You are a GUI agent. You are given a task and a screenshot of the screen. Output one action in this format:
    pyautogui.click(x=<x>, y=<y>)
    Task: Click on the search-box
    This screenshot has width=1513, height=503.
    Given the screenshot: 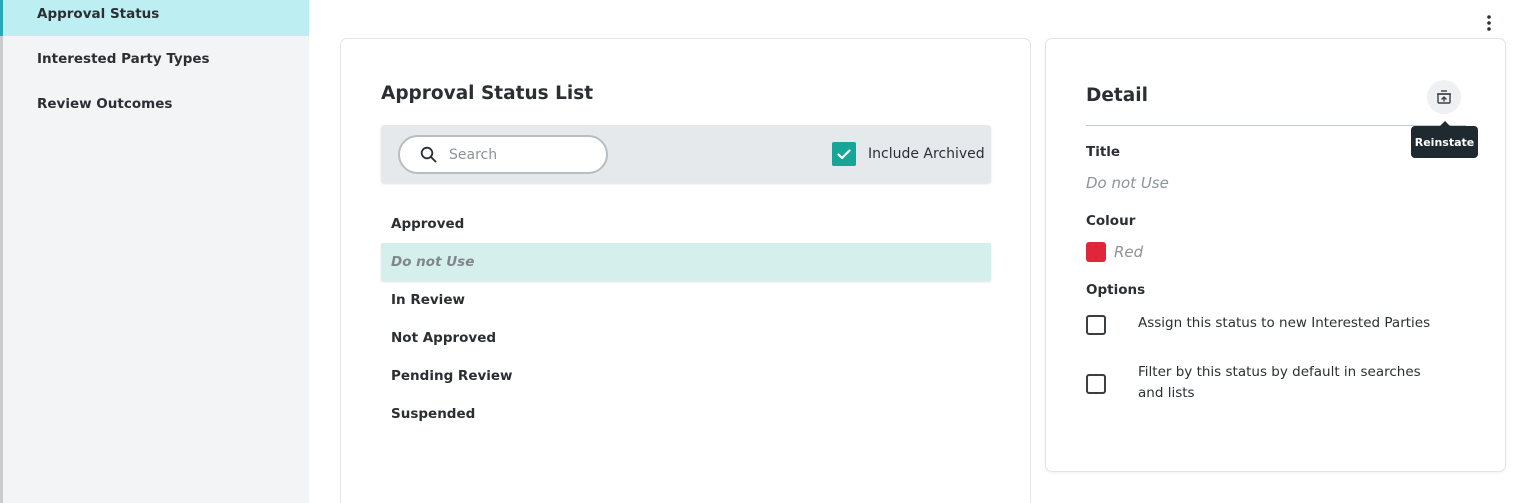 What is the action you would take?
    pyautogui.click(x=503, y=154)
    